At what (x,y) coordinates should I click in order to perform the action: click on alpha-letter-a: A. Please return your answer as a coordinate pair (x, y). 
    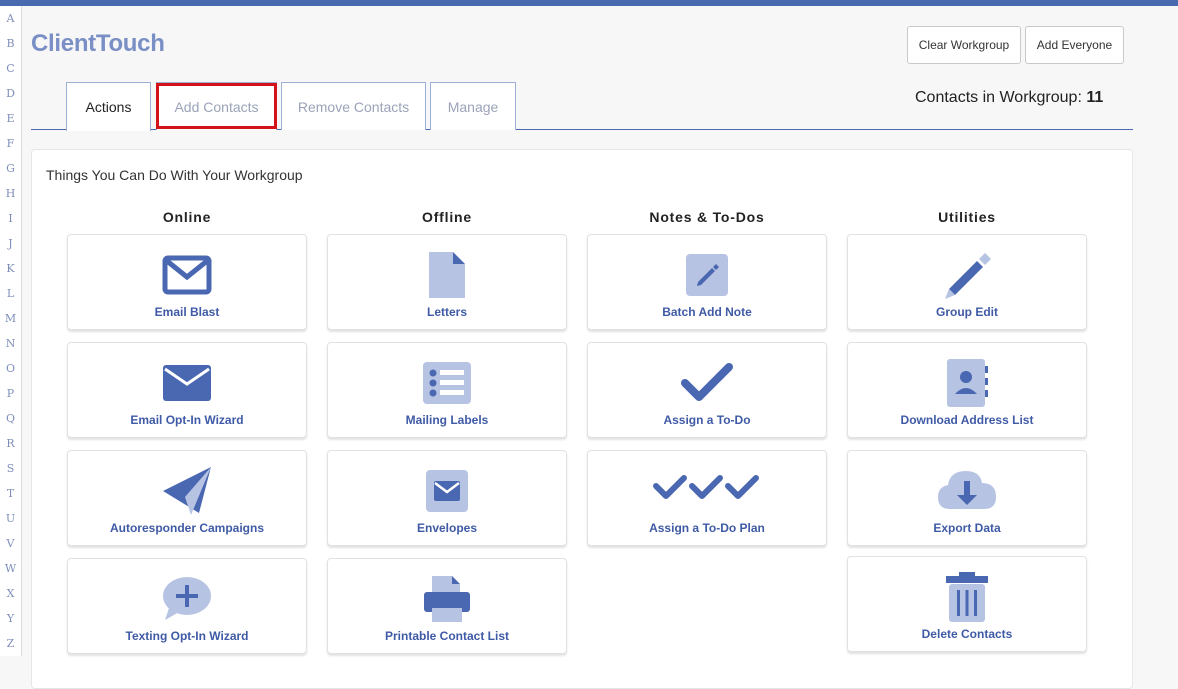
    Looking at the image, I should click on (10, 18).